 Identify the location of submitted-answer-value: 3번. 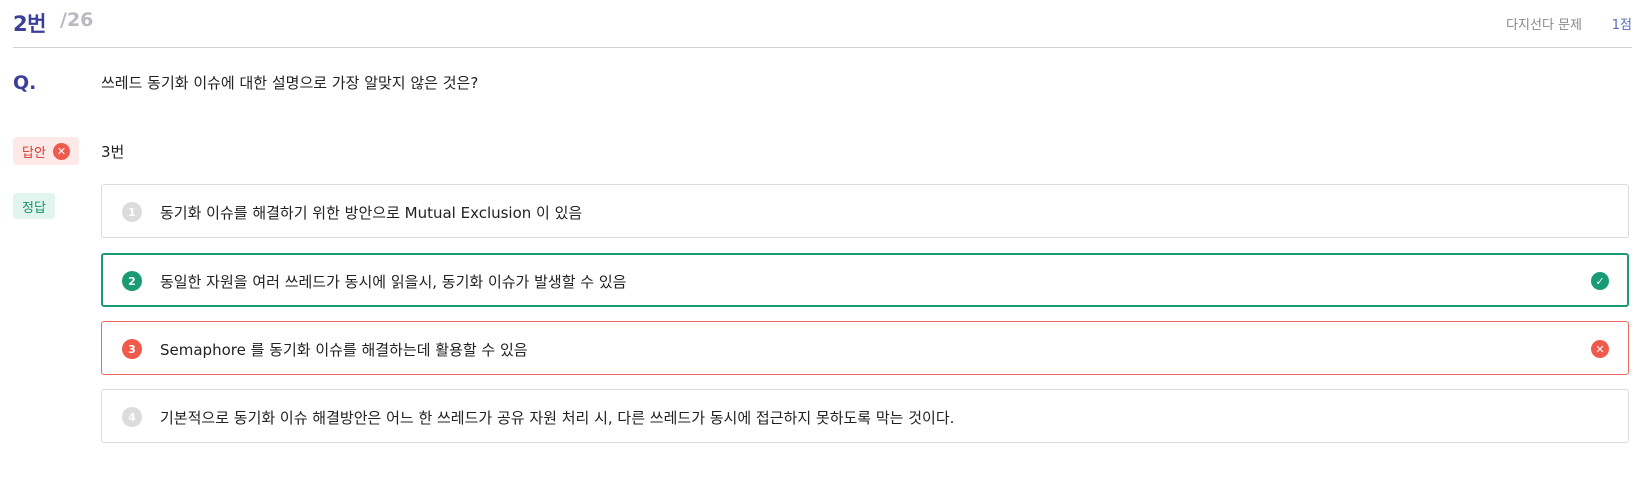
(113, 152).